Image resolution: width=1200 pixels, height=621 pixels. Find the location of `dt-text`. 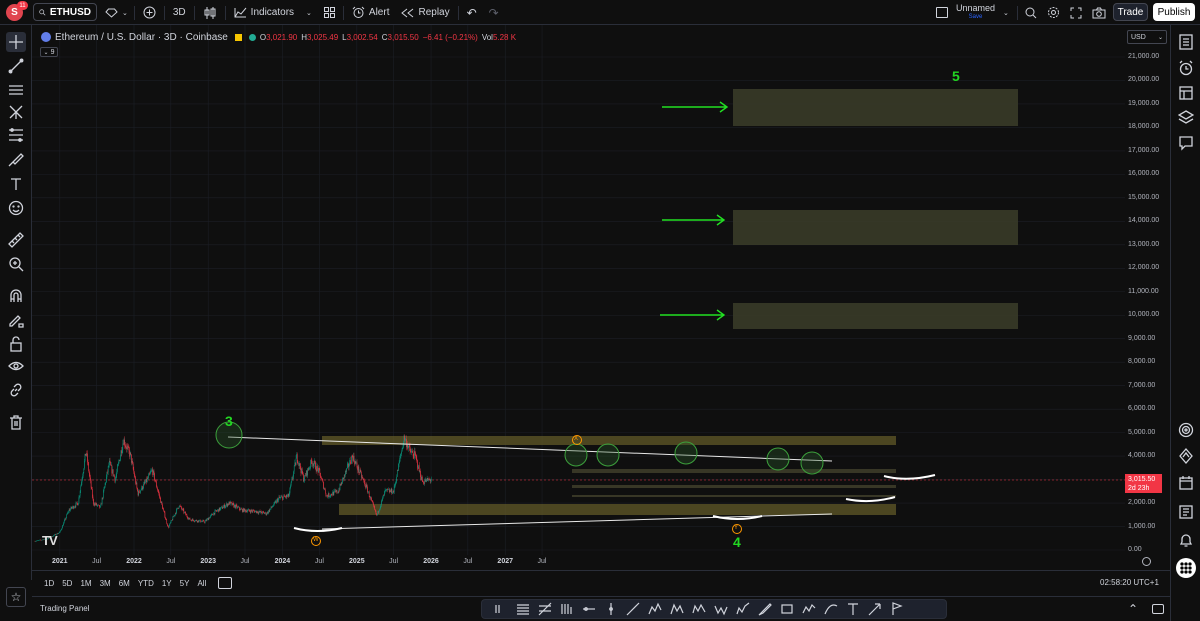

dt-text is located at coordinates (853, 609).